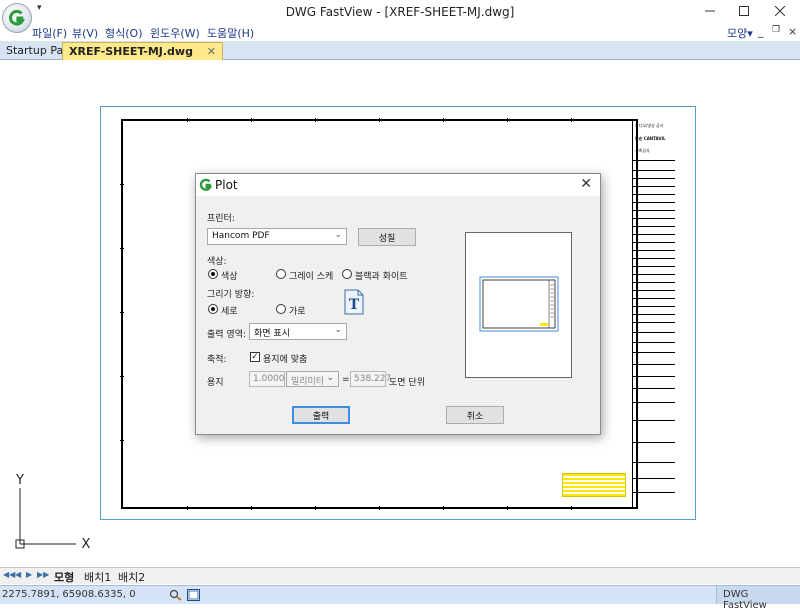  What do you see at coordinates (649, 125) in the screenshot?
I see `title-block-text: 오디오/영상 공사` at bounding box center [649, 125].